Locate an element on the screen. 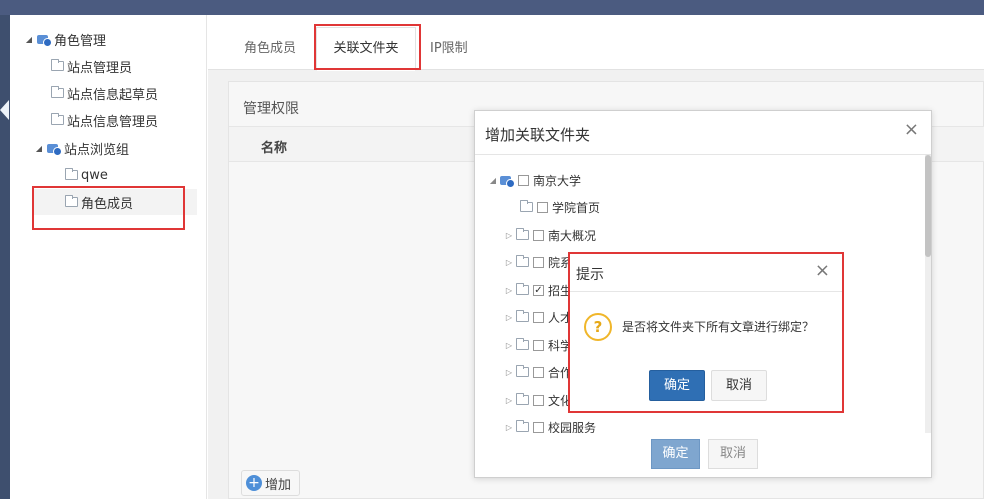 Image resolution: width=984 pixels, height=499 pixels. column-name: 名称 is located at coordinates (274, 148).